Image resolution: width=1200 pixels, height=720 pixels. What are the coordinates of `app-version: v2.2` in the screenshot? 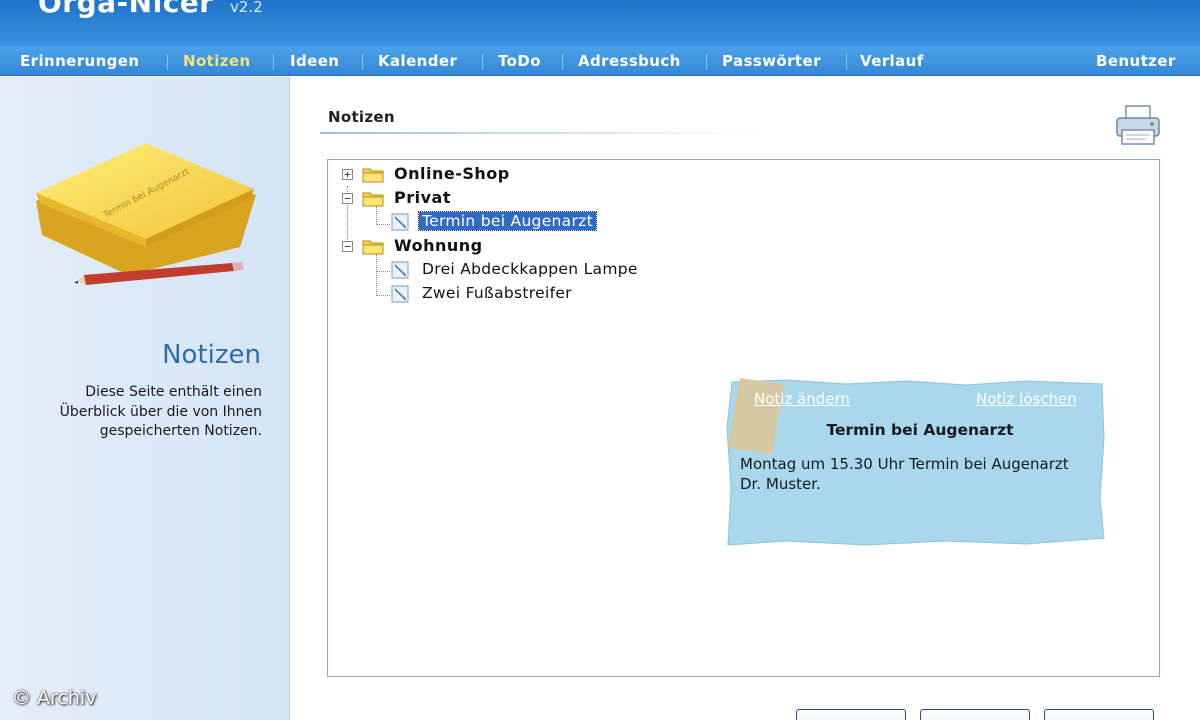 It's located at (246, 8).